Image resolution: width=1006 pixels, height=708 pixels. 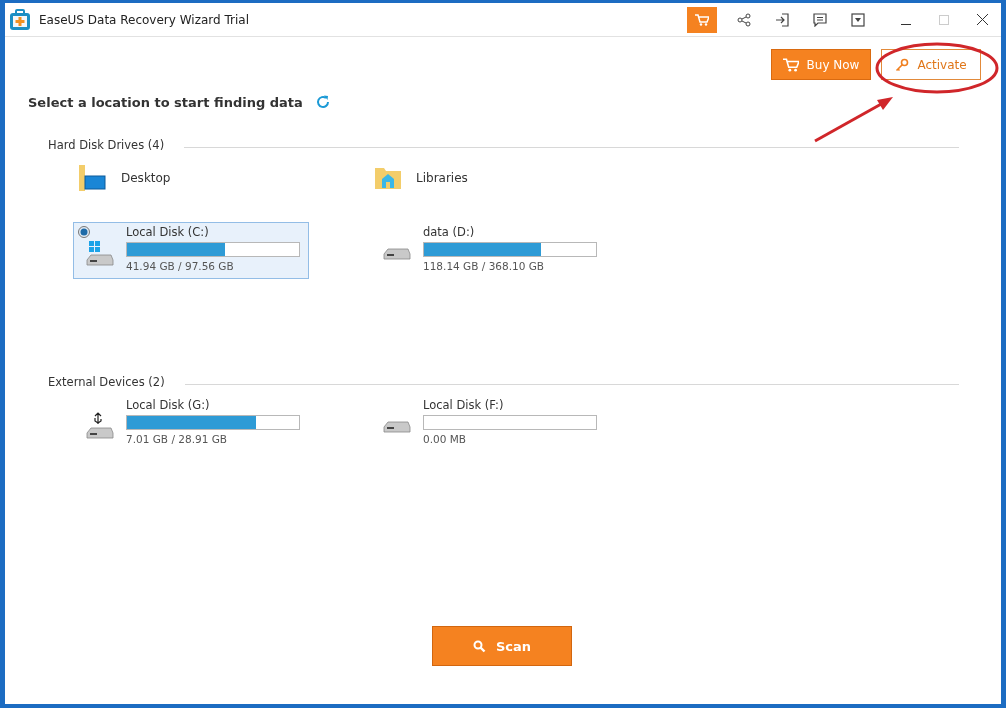 I want to click on minimize-icon, so click(x=906, y=24).